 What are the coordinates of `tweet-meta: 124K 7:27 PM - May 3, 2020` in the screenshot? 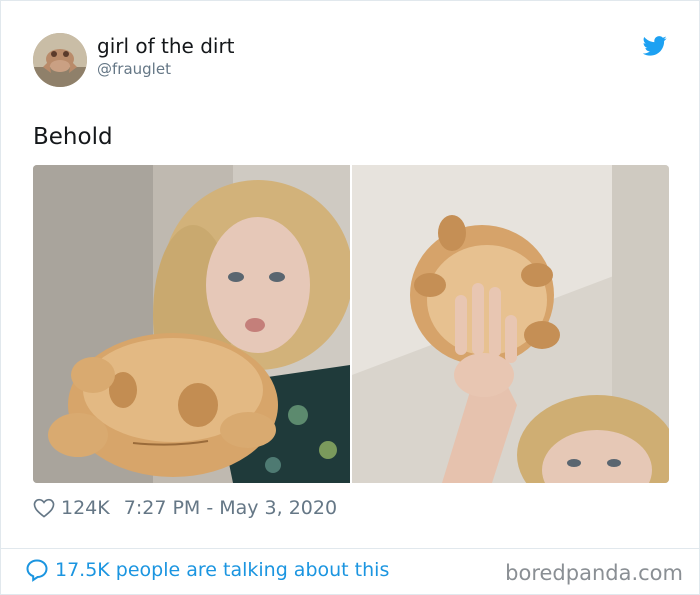 It's located at (185, 508).